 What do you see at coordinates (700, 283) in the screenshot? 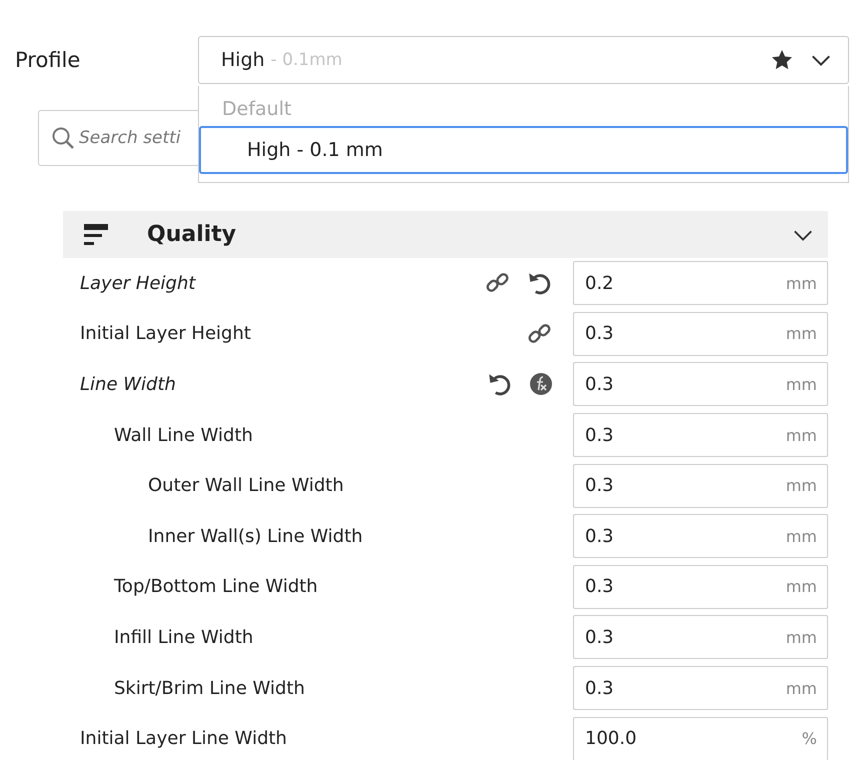
I see `setting-input: 0.2 mm` at bounding box center [700, 283].